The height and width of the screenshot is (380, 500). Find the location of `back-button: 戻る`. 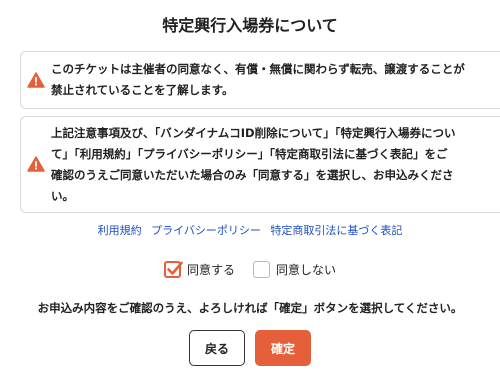

back-button: 戻る is located at coordinates (217, 348).